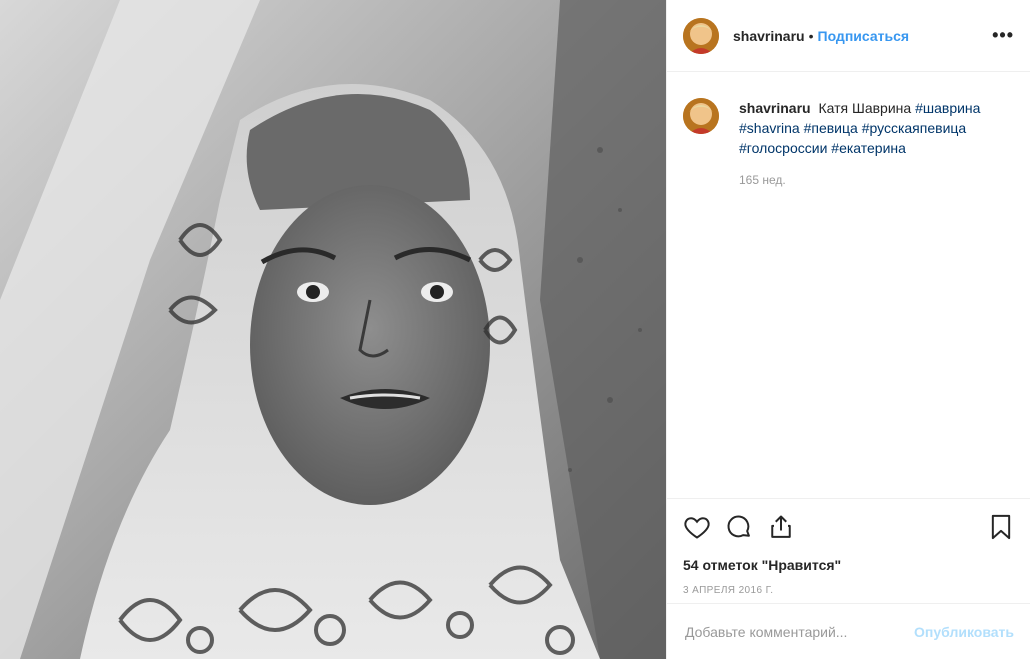  What do you see at coordinates (1003, 35) in the screenshot?
I see `more-options-icon: •••` at bounding box center [1003, 35].